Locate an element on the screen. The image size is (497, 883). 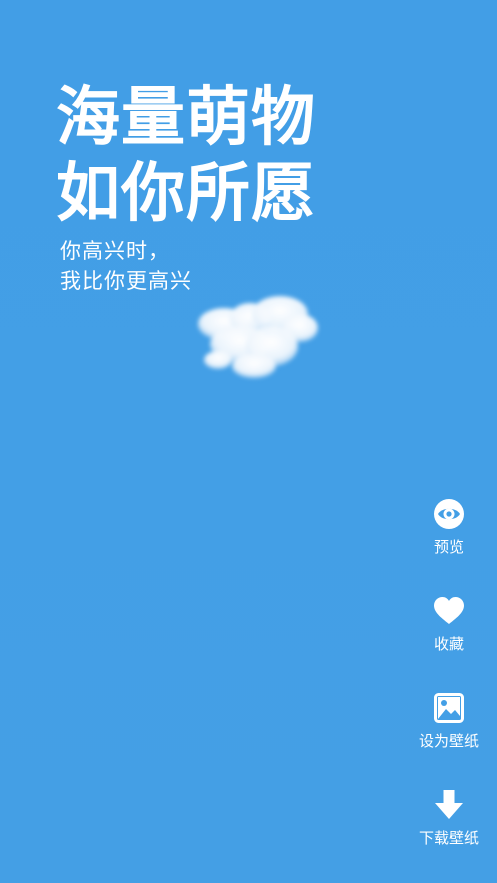
download-wallpaper-button: 下载壁纸 is located at coordinates (449, 828).